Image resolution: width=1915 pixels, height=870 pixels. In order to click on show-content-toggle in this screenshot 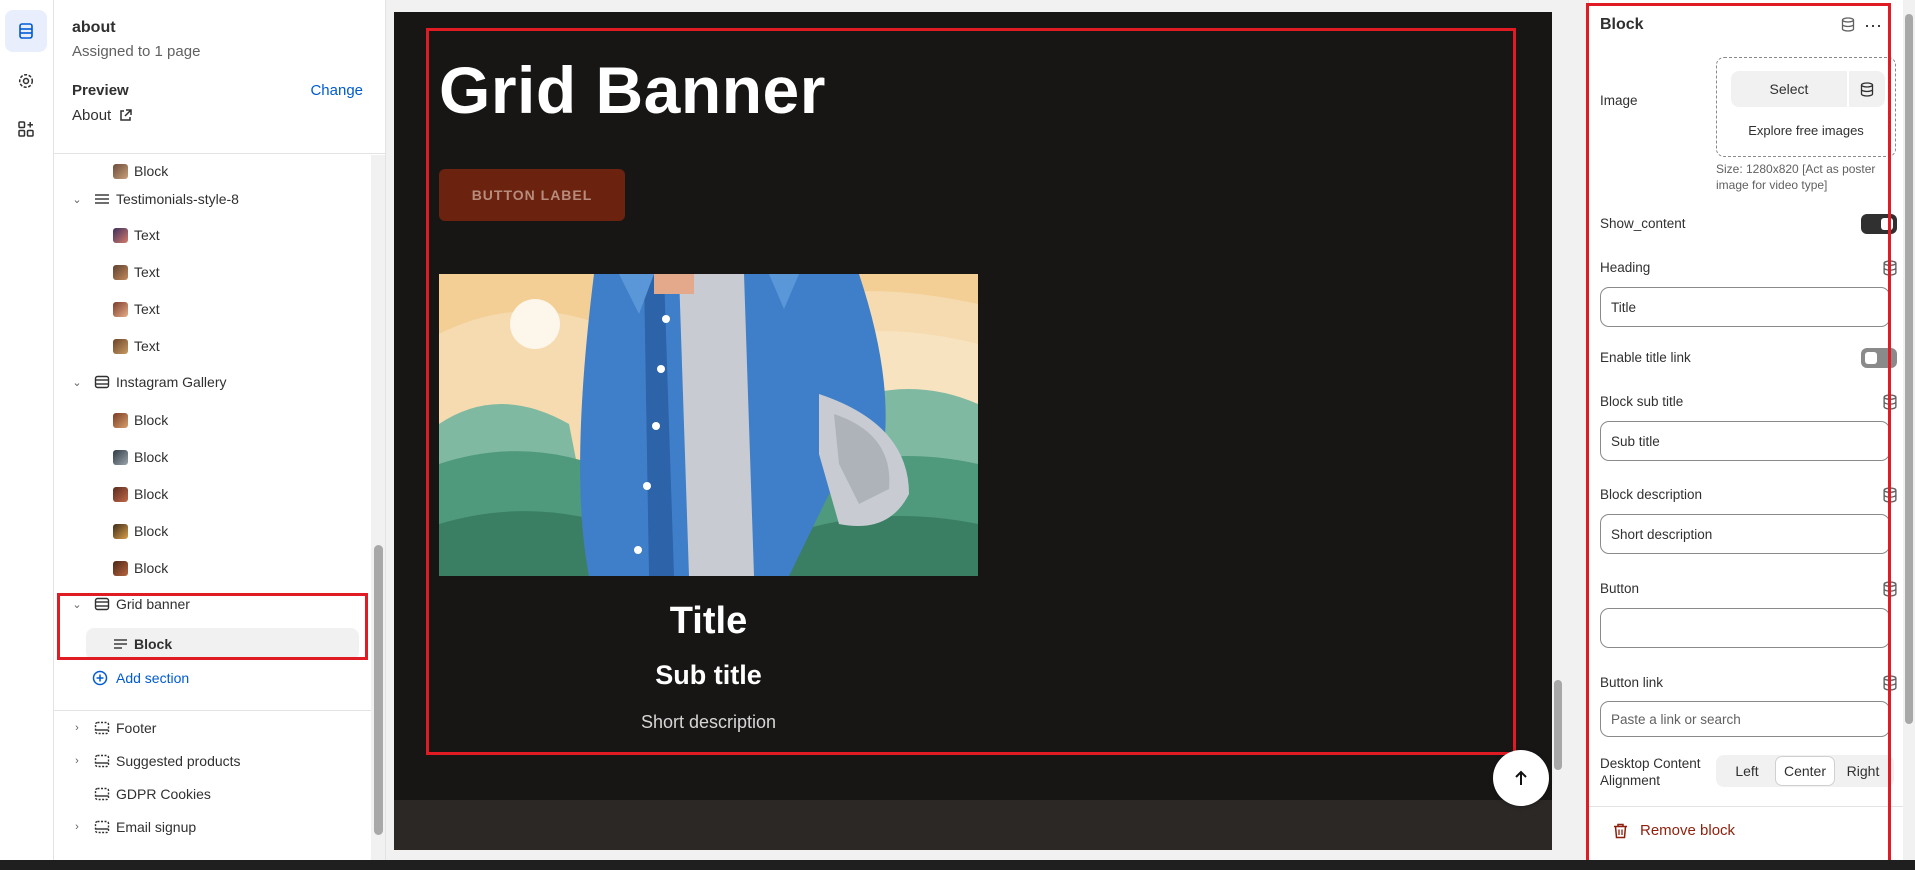, I will do `click(1879, 224)`.